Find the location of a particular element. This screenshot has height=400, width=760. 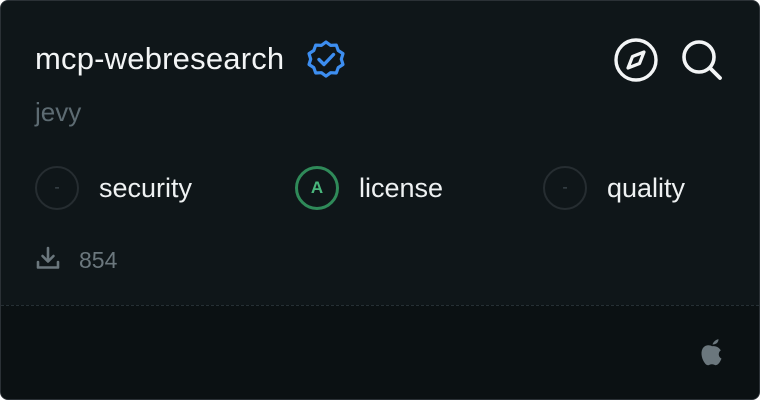

card-actions is located at coordinates (669, 60).